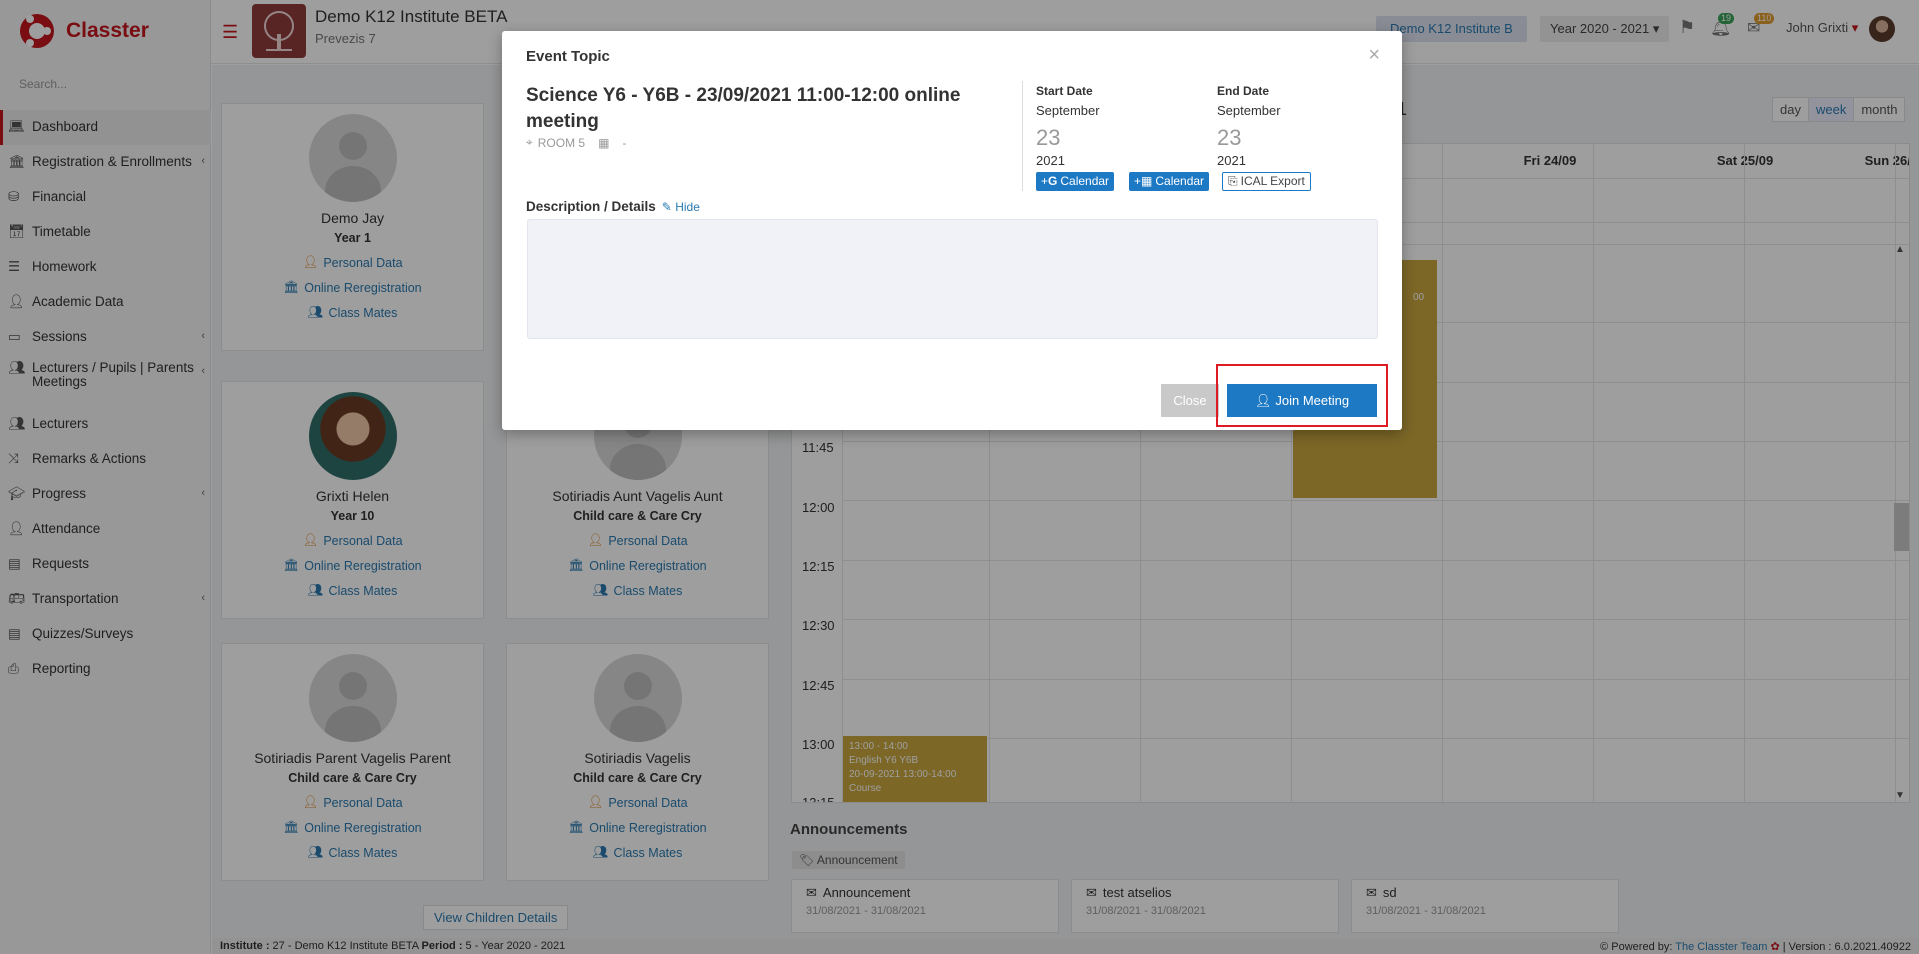 This screenshot has width=1919, height=954. What do you see at coordinates (561, 142) in the screenshot?
I see `room-name: ROOM 5` at bounding box center [561, 142].